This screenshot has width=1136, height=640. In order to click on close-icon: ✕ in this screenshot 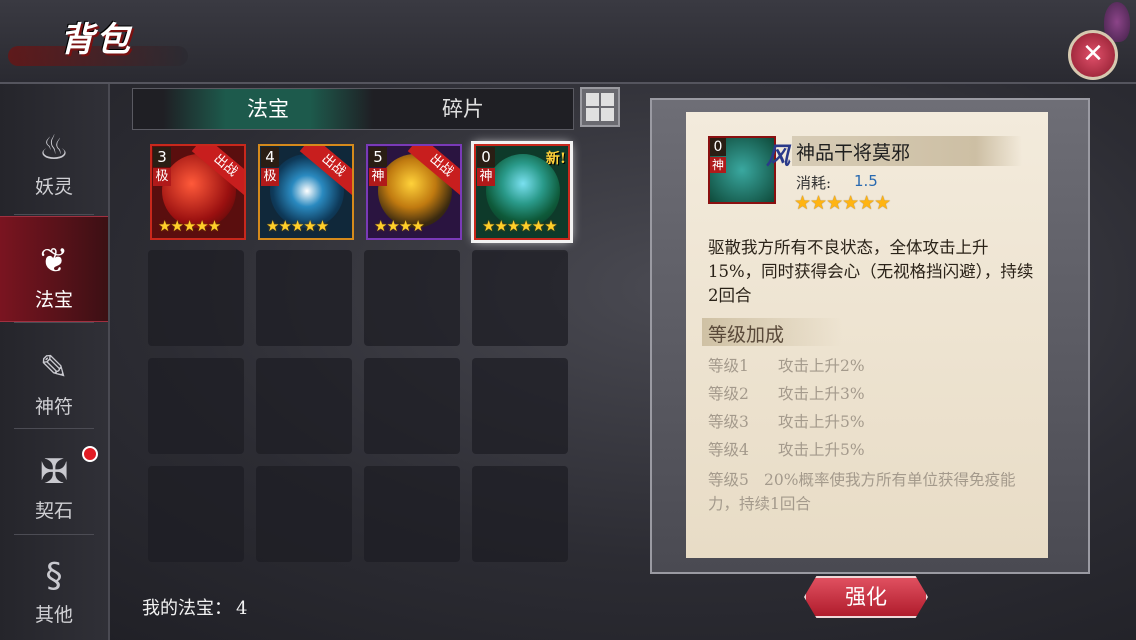, I will do `click(1093, 54)`.